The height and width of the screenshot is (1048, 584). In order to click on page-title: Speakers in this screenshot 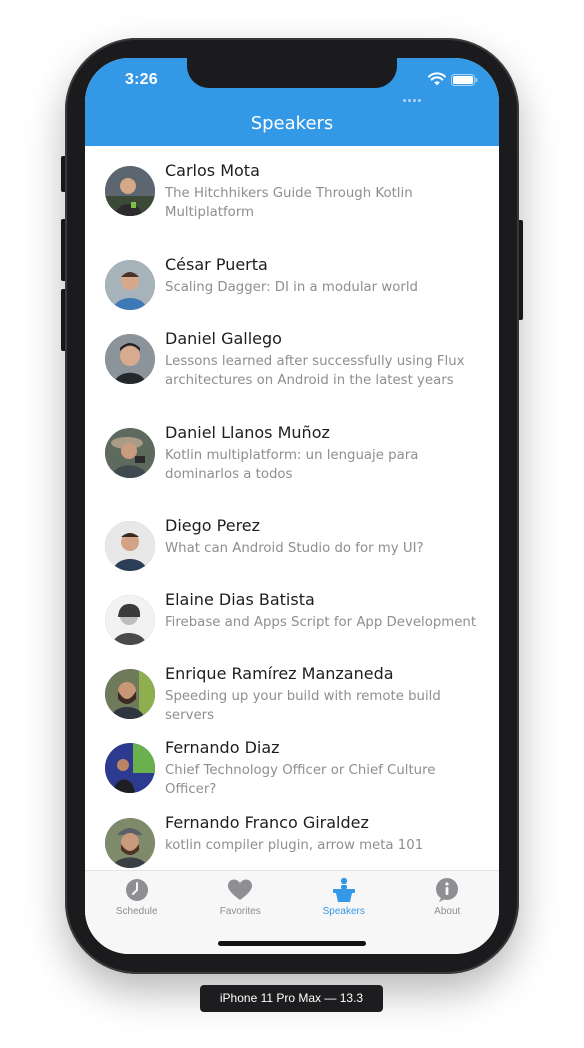, I will do `click(292, 123)`.